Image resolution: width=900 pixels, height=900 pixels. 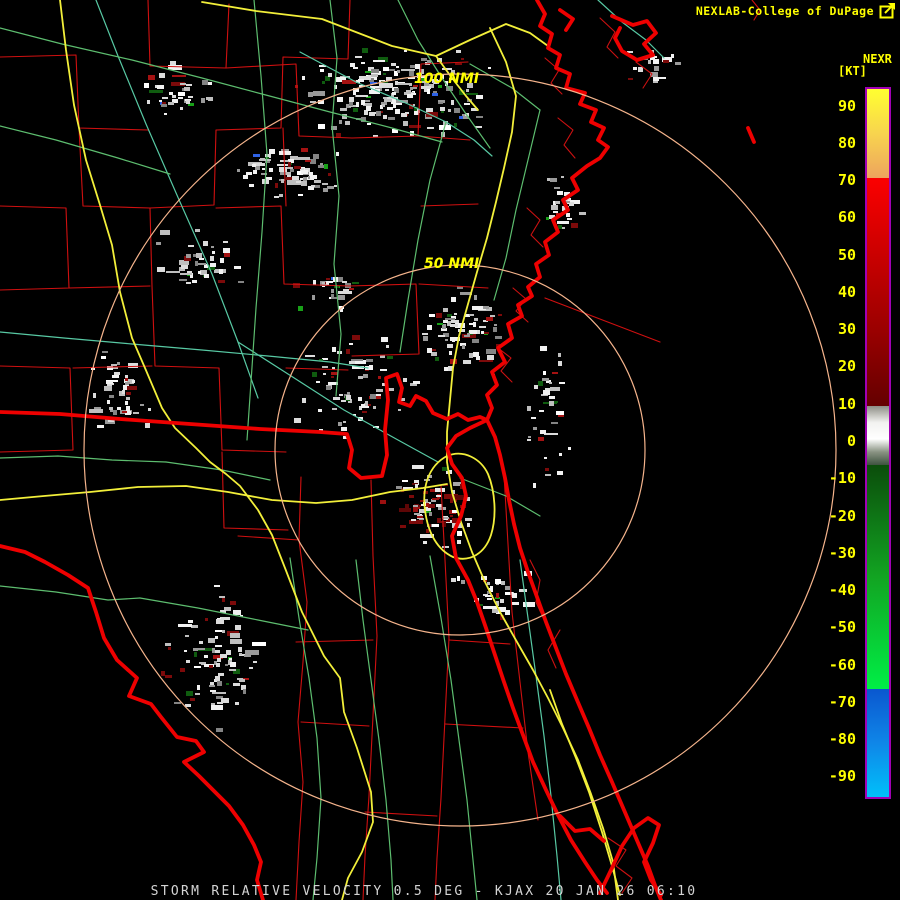 I want to click on county-border, so click(x=109, y=287).